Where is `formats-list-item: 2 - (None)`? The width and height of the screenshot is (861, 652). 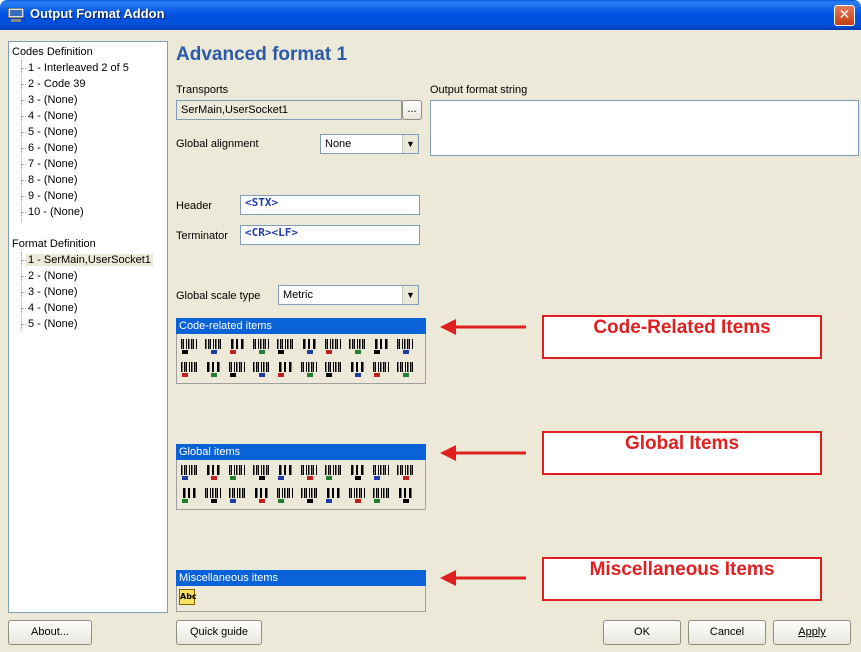 formats-list-item: 2 - (None) is located at coordinates (53, 276).